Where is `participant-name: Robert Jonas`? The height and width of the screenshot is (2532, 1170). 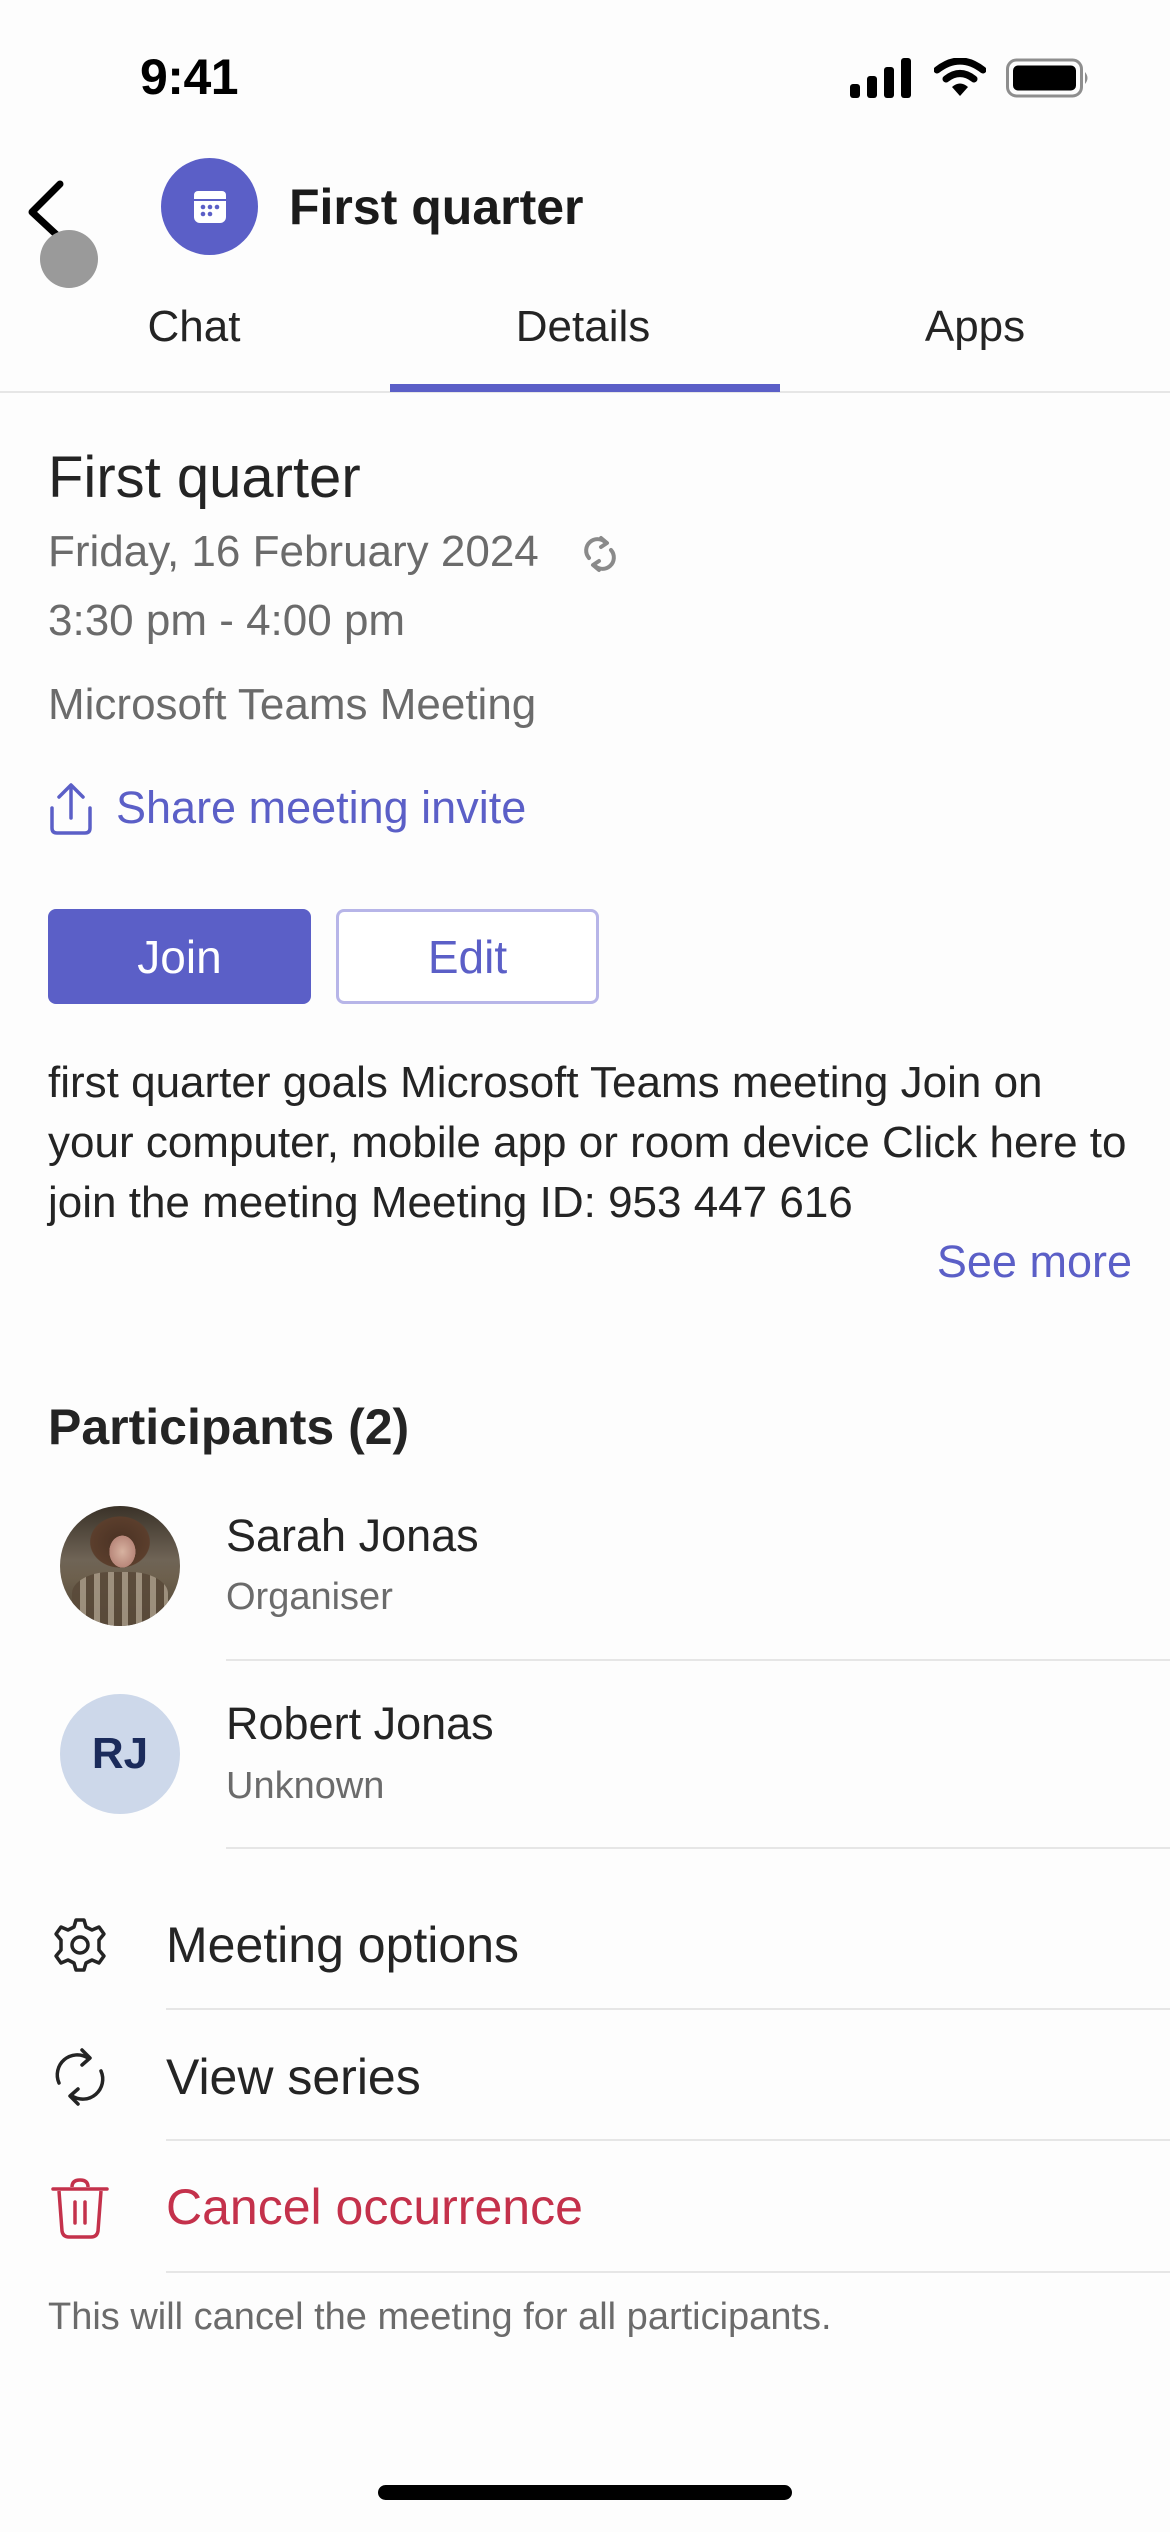
participant-name: Robert Jonas is located at coordinates (360, 1724).